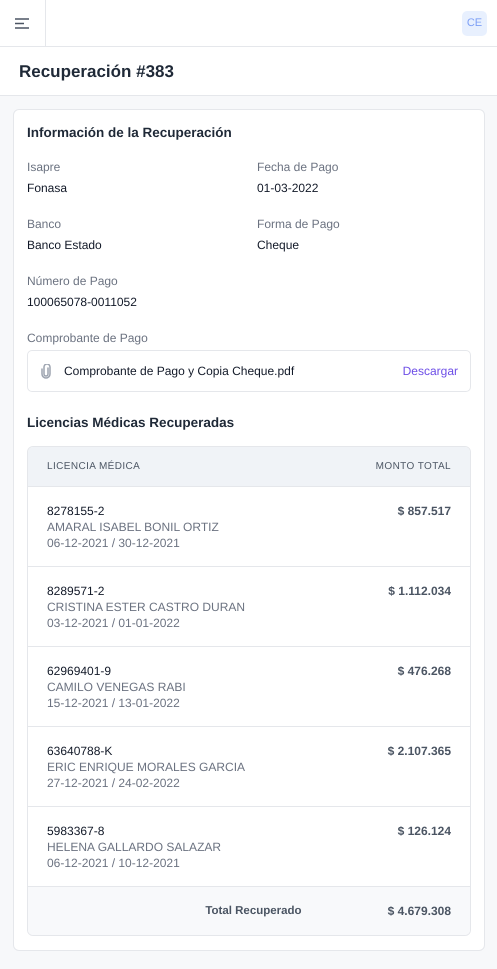 Image resolution: width=497 pixels, height=969 pixels. Describe the element at coordinates (297, 167) in the screenshot. I see `field-label: Fecha de Pago` at that location.